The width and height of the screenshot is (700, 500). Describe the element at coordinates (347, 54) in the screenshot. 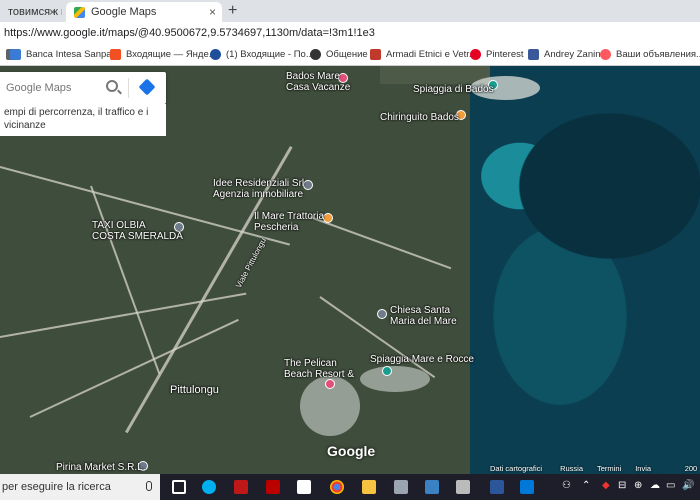

I see `bookmark-label: Общение` at that location.